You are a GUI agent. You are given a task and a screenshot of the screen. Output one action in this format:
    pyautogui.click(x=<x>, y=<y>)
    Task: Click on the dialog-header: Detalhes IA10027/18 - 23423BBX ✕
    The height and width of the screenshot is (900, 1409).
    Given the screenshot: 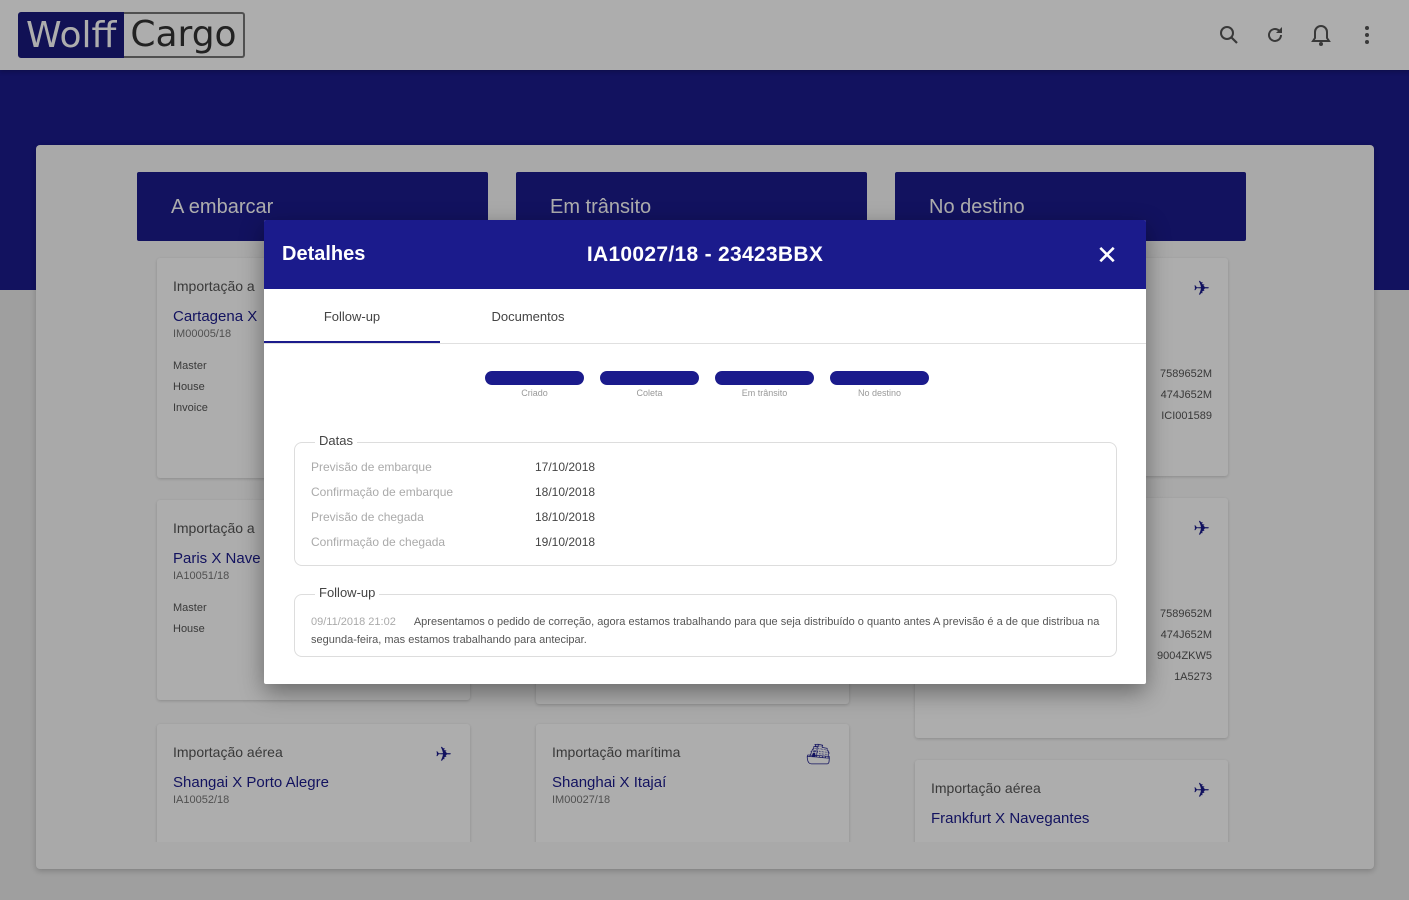 What is the action you would take?
    pyautogui.click(x=705, y=254)
    